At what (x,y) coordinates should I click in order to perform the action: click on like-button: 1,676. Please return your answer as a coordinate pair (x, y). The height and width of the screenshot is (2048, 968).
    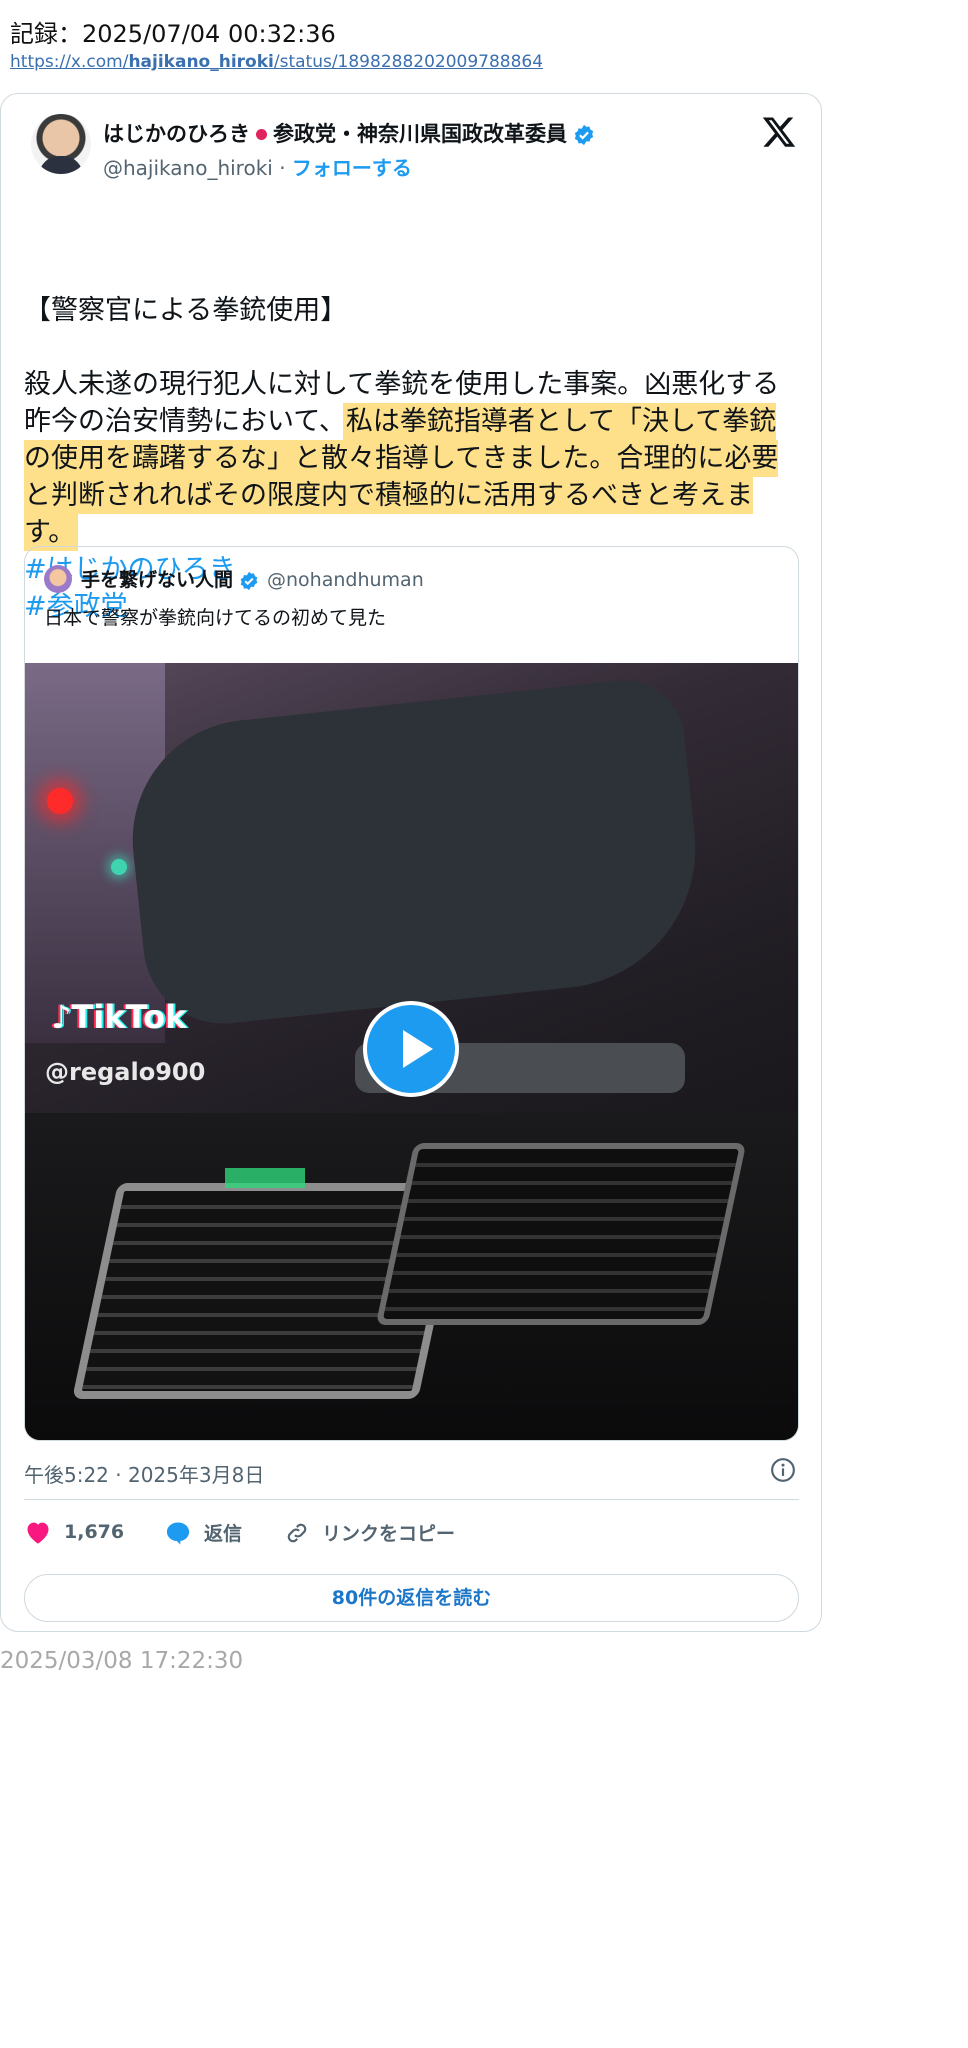
    Looking at the image, I should click on (74, 1532).